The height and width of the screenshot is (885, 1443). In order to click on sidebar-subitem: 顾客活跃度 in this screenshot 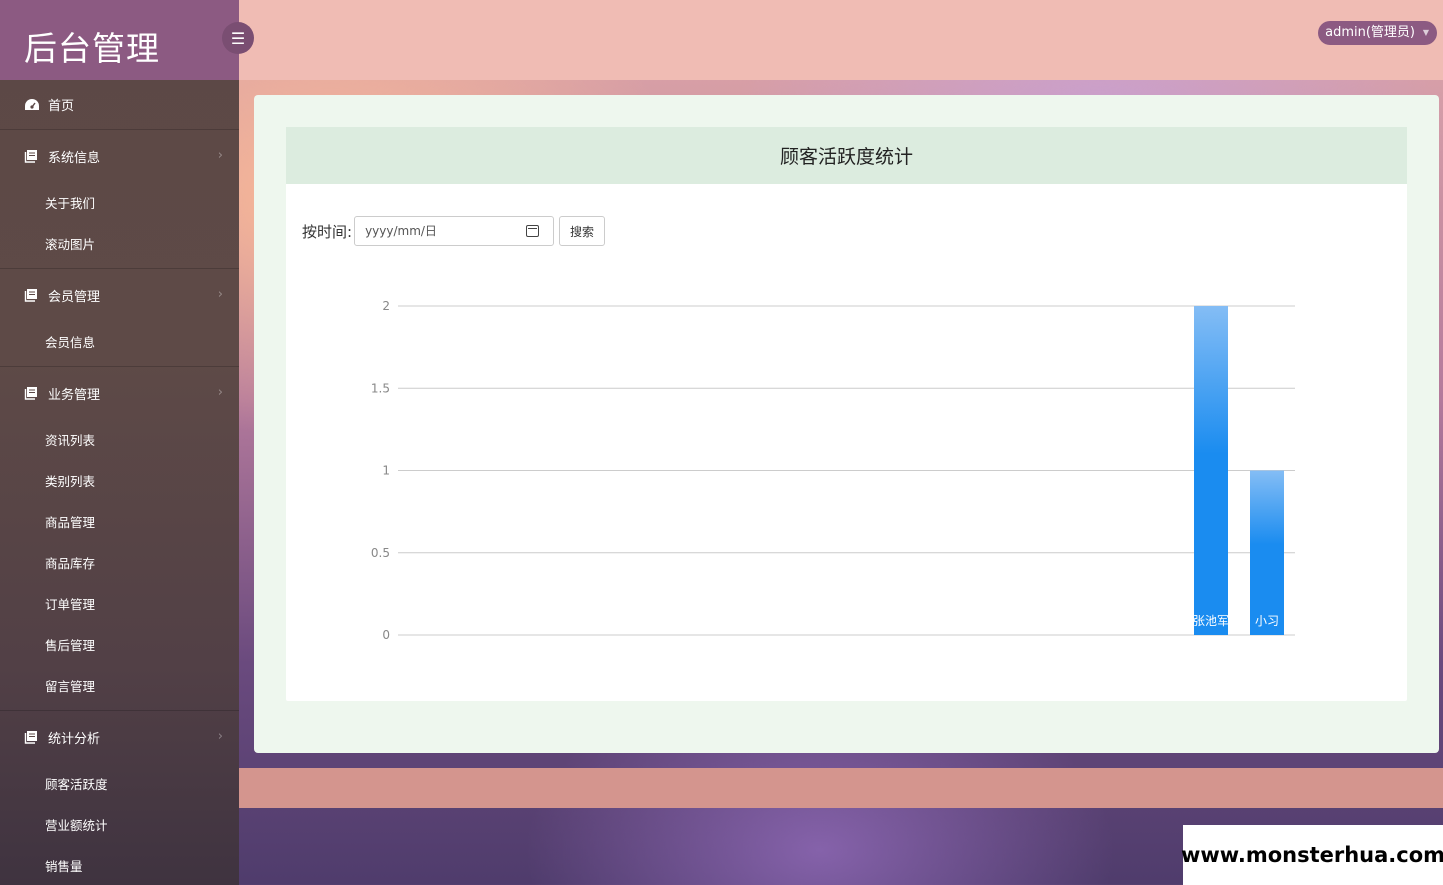, I will do `click(119, 783)`.